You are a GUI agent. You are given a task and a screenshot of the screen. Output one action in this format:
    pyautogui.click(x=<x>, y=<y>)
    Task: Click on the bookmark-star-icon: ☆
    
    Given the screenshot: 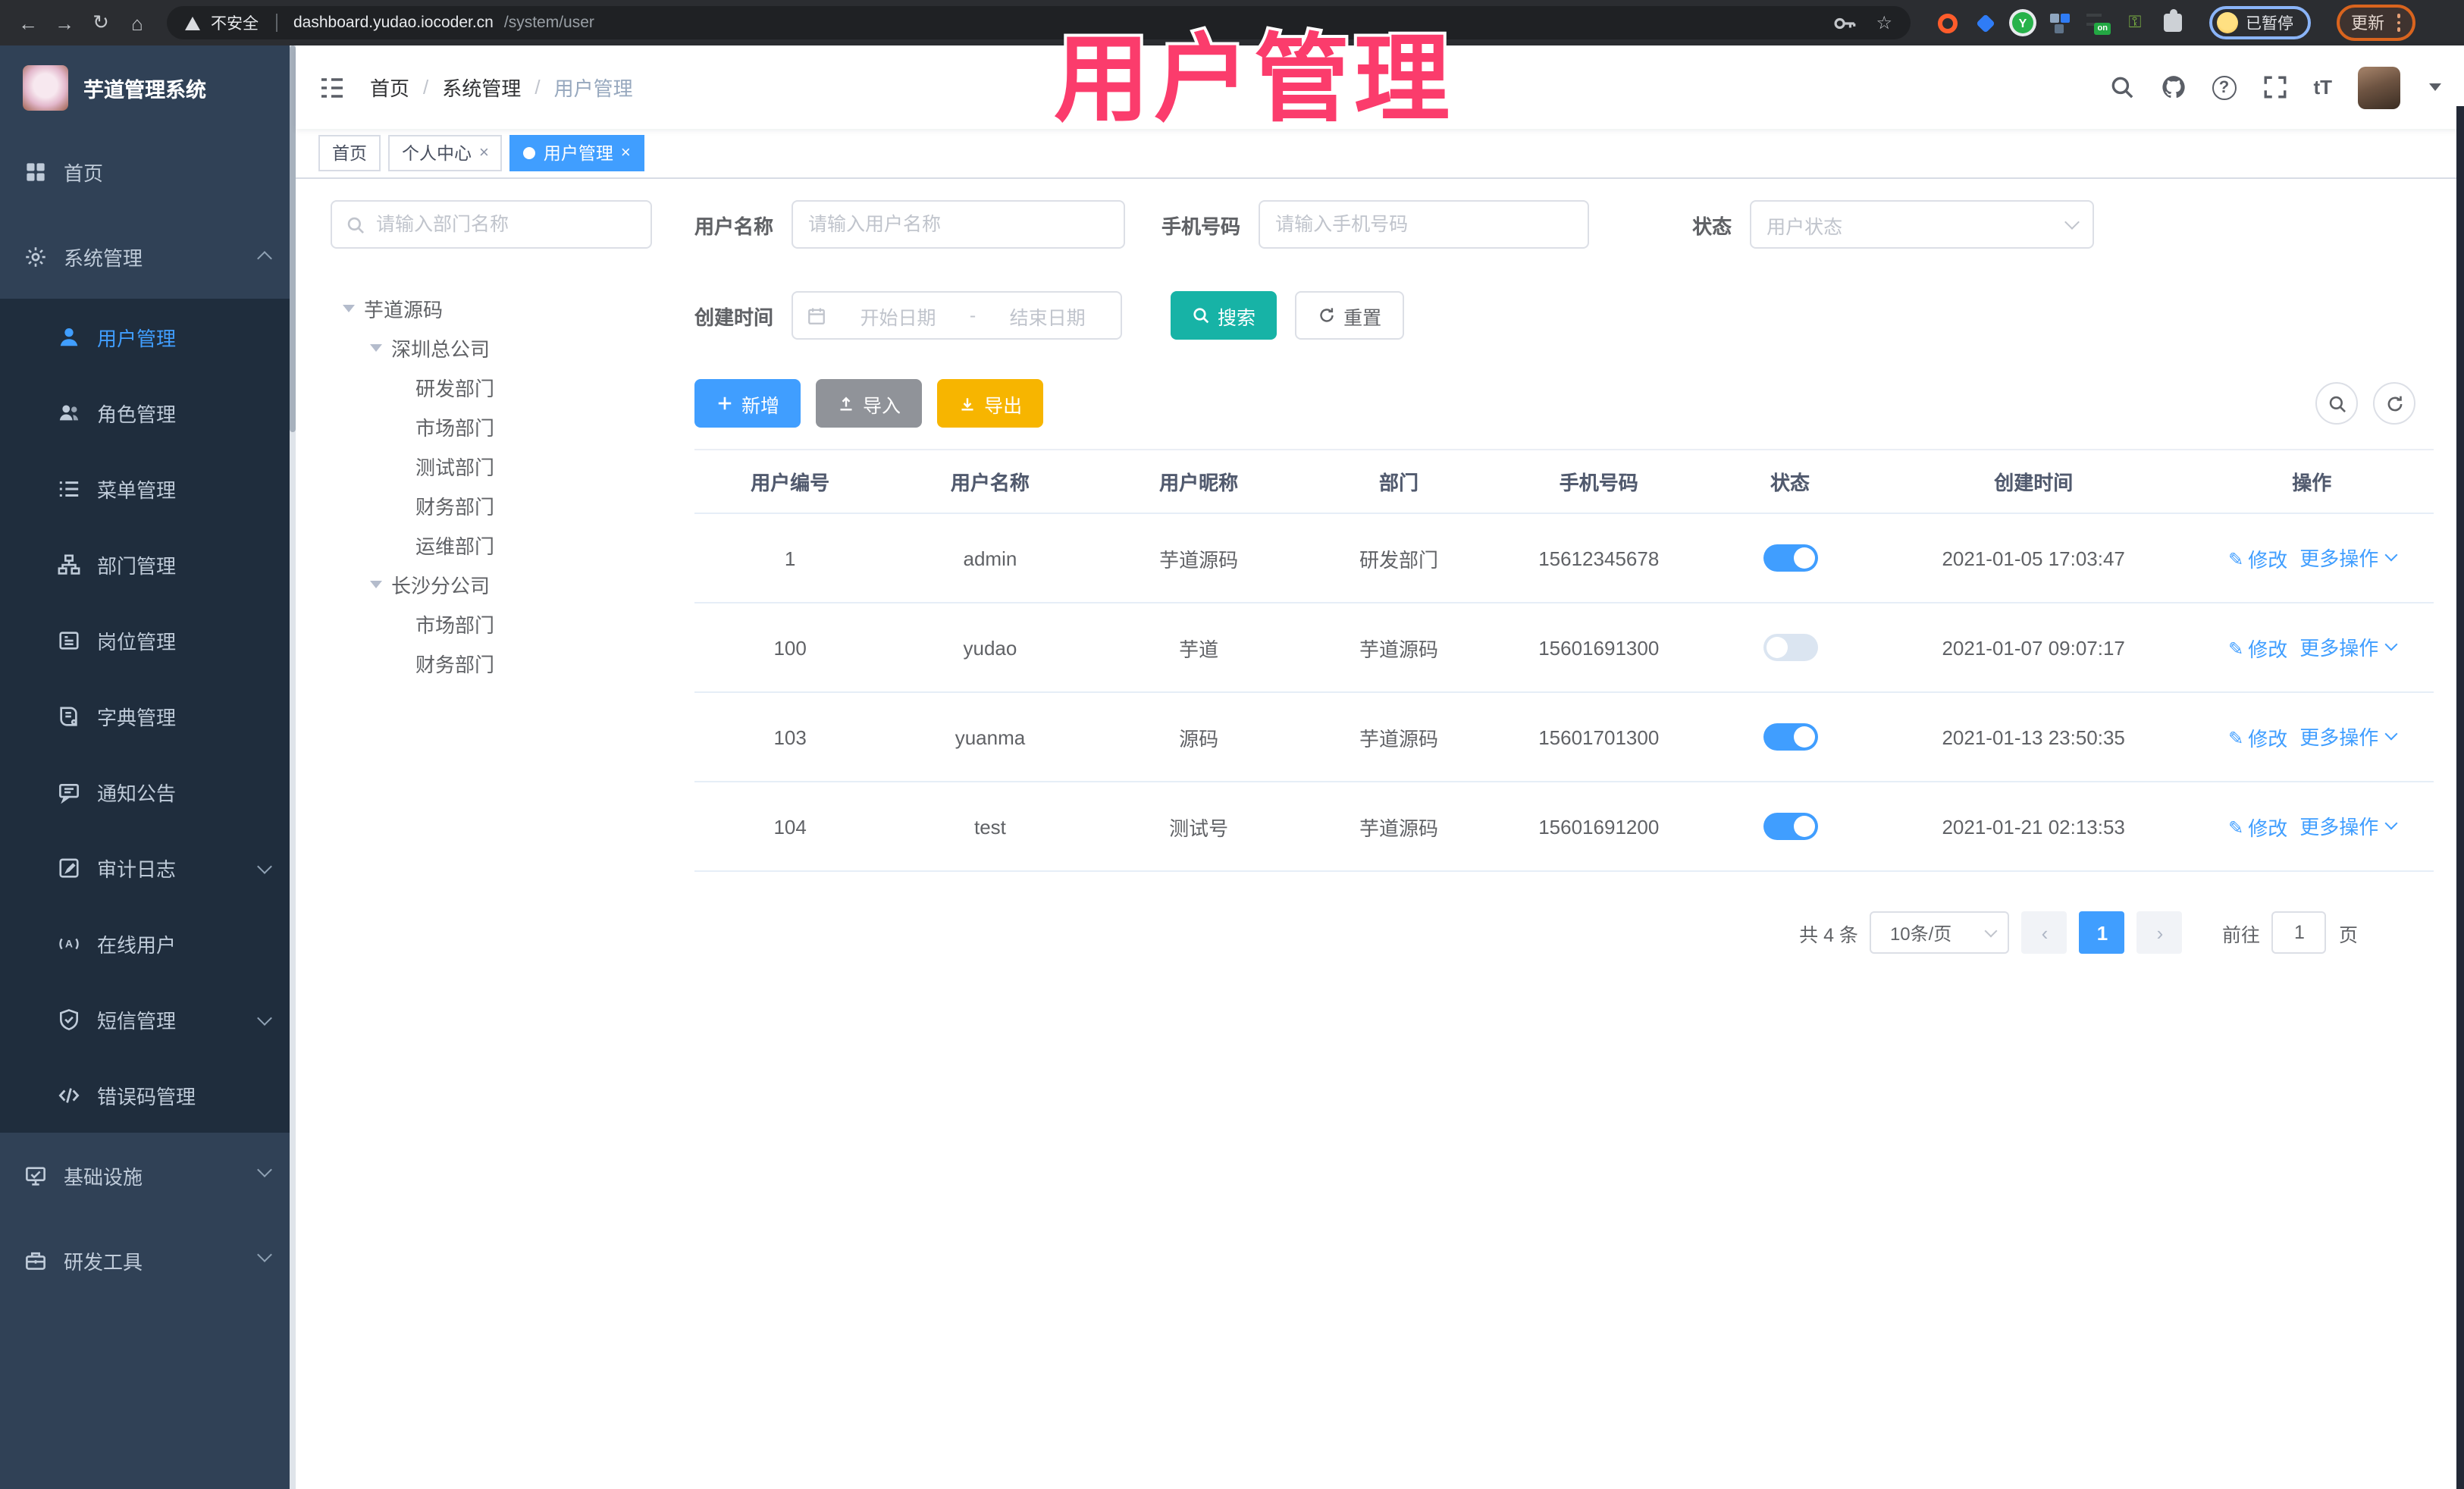 What is the action you would take?
    pyautogui.click(x=1884, y=22)
    